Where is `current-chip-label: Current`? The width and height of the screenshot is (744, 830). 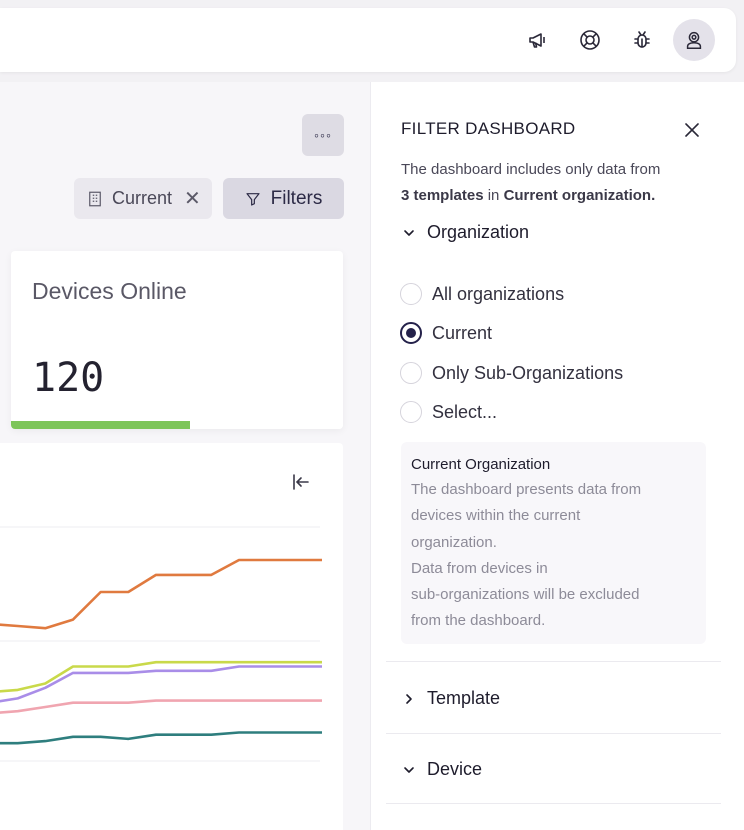
current-chip-label: Current is located at coordinates (142, 198).